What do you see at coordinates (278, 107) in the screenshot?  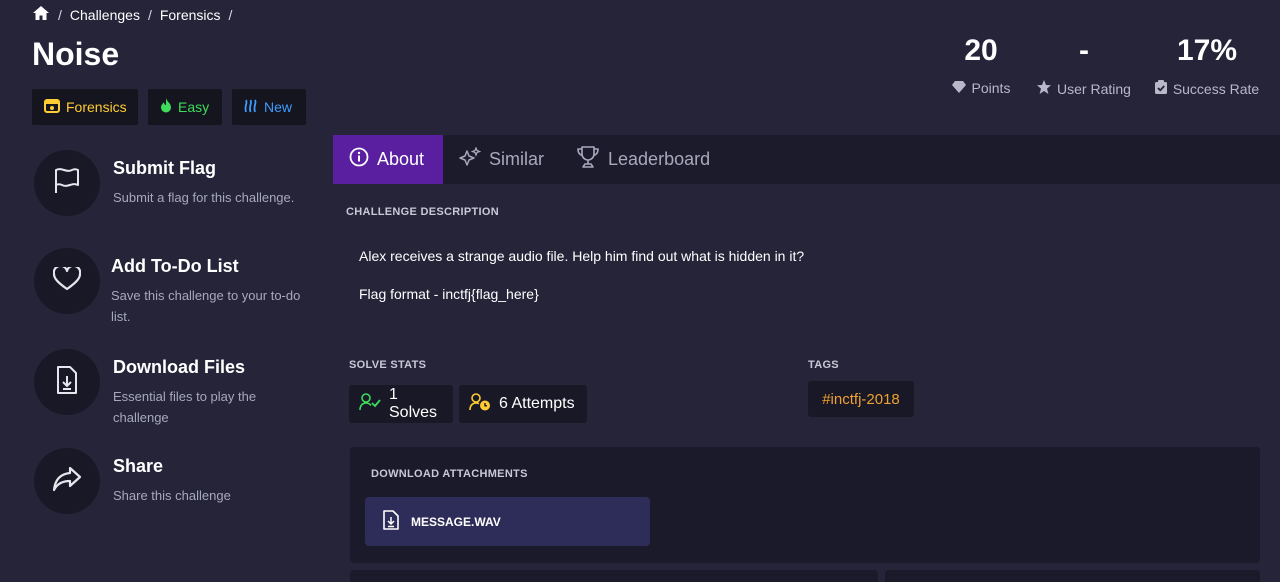 I see `status-label: New` at bounding box center [278, 107].